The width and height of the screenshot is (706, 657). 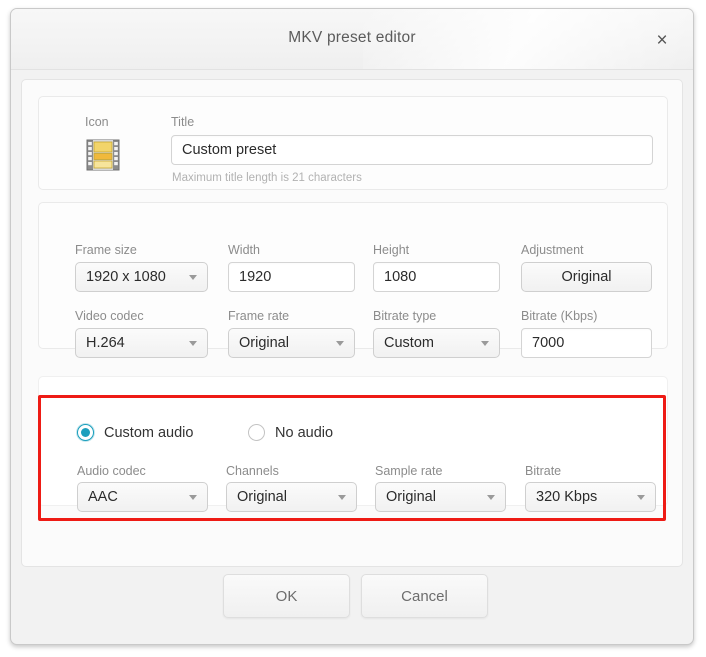 What do you see at coordinates (267, 178) in the screenshot?
I see `title-hint: Maximum title length is 21 characters` at bounding box center [267, 178].